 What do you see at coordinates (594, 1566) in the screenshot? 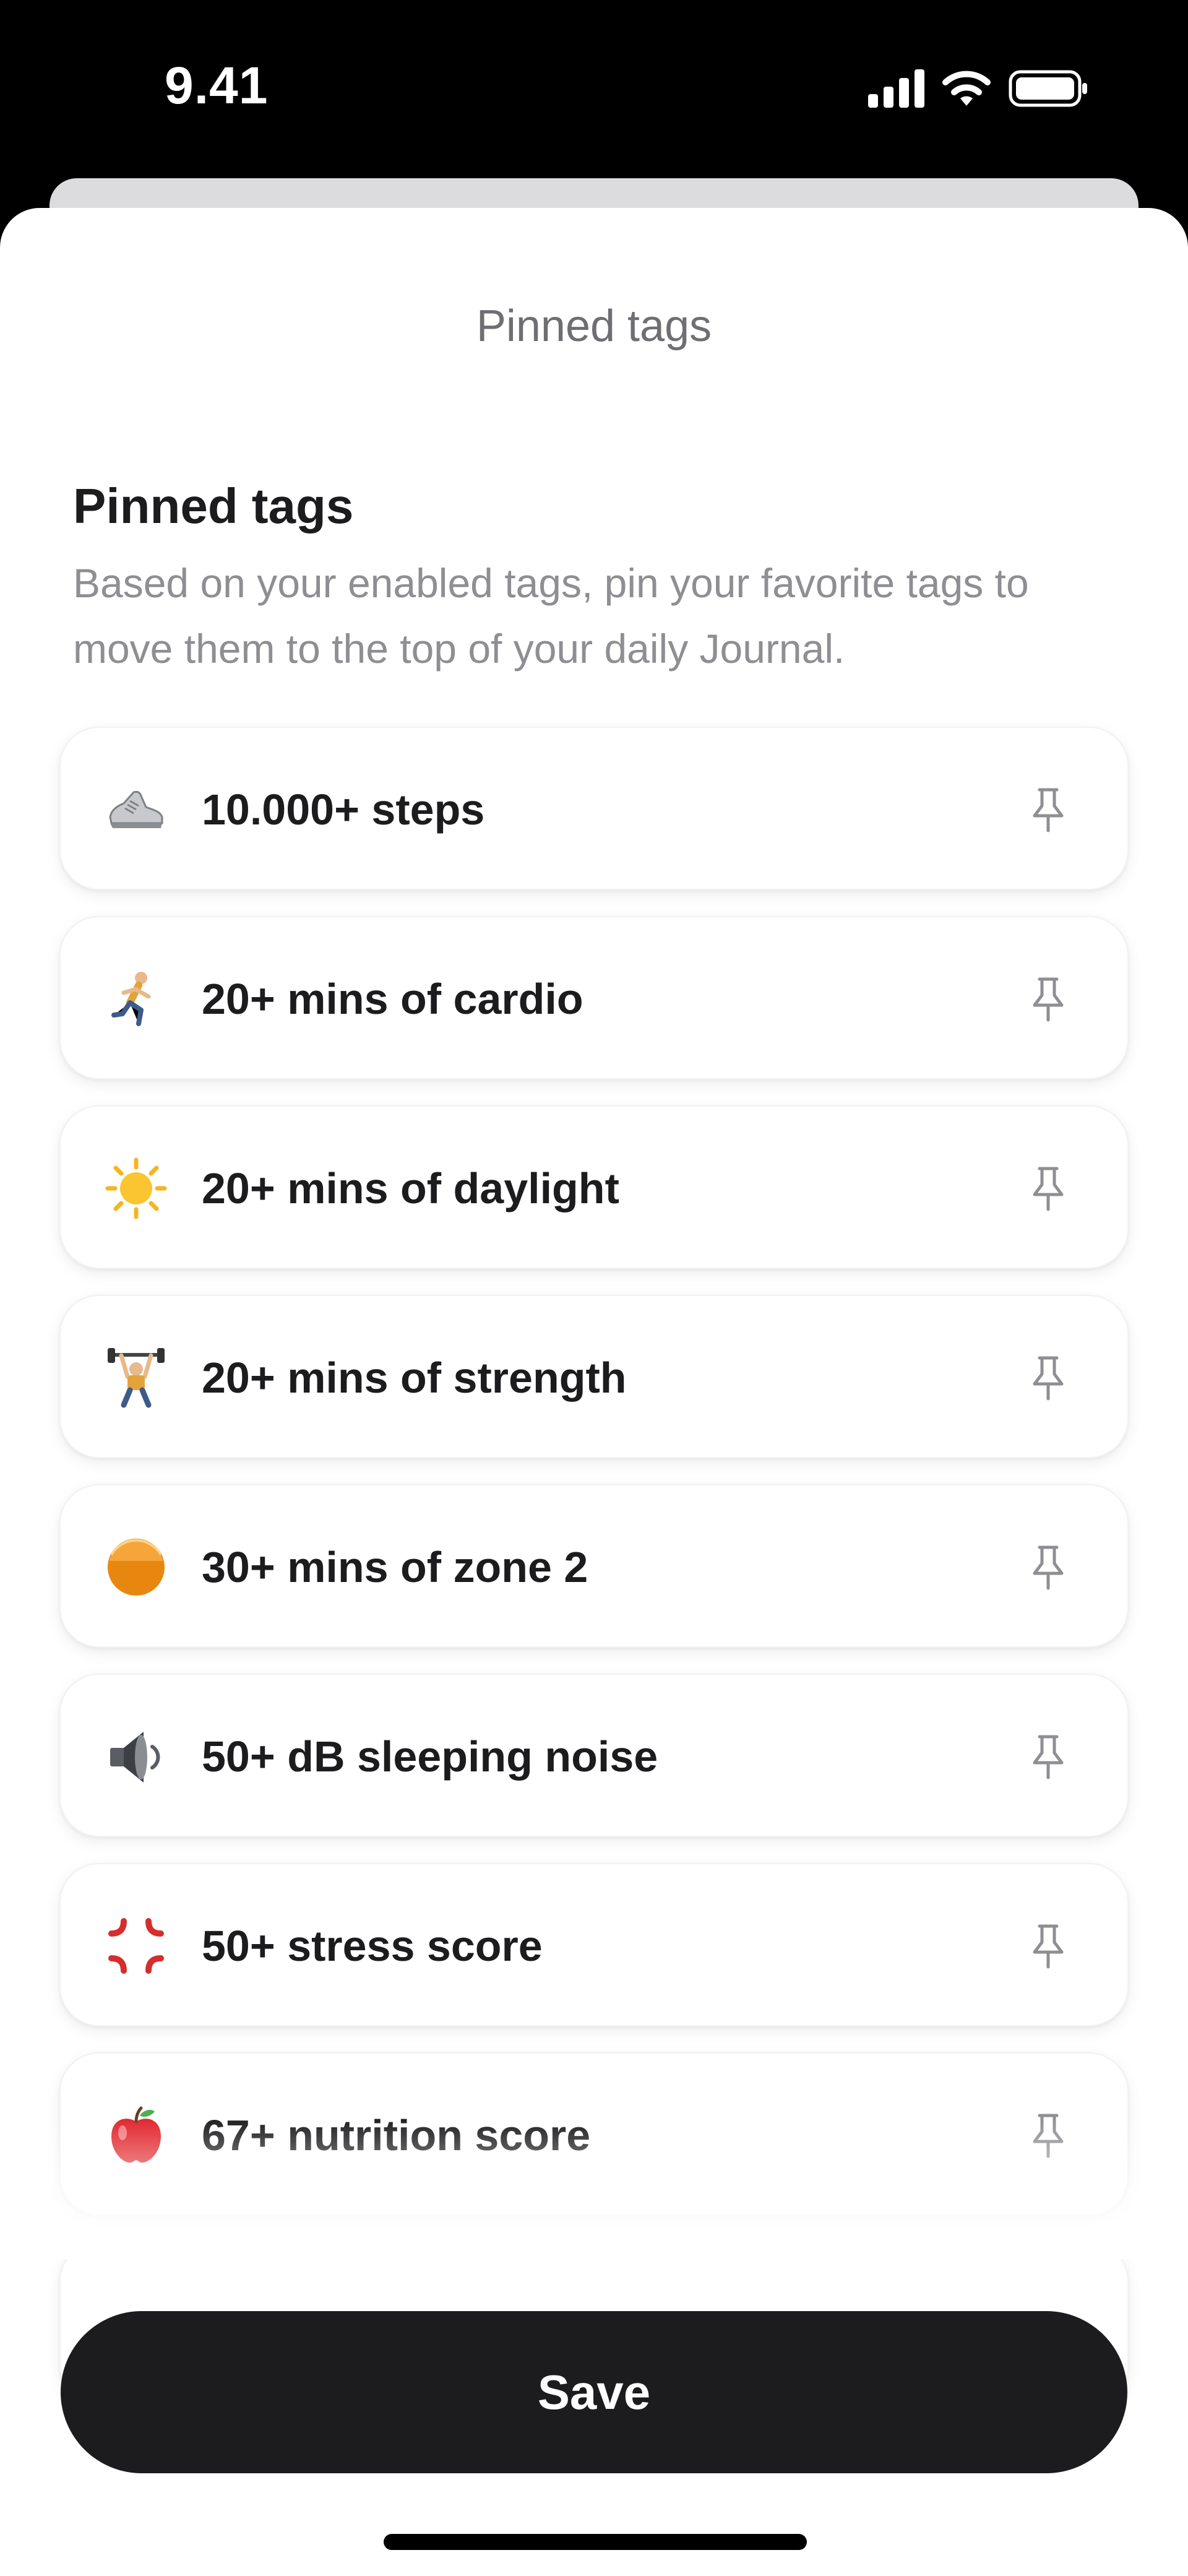
I see `tag-item-zone-2: 30+ mins of zone 2` at bounding box center [594, 1566].